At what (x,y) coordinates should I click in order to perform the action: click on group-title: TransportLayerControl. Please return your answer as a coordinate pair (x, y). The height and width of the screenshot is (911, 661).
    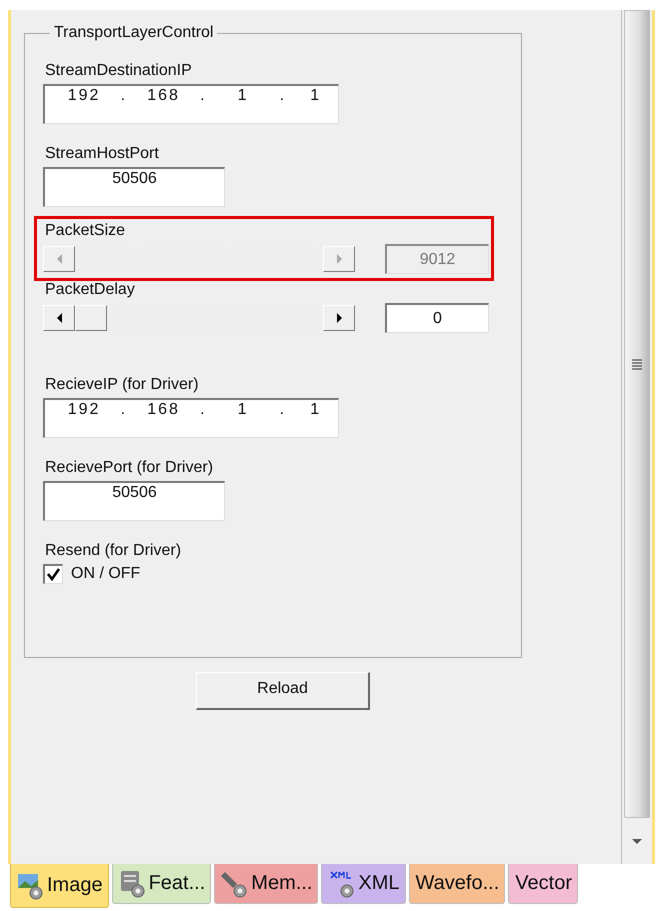
    Looking at the image, I should click on (133, 33).